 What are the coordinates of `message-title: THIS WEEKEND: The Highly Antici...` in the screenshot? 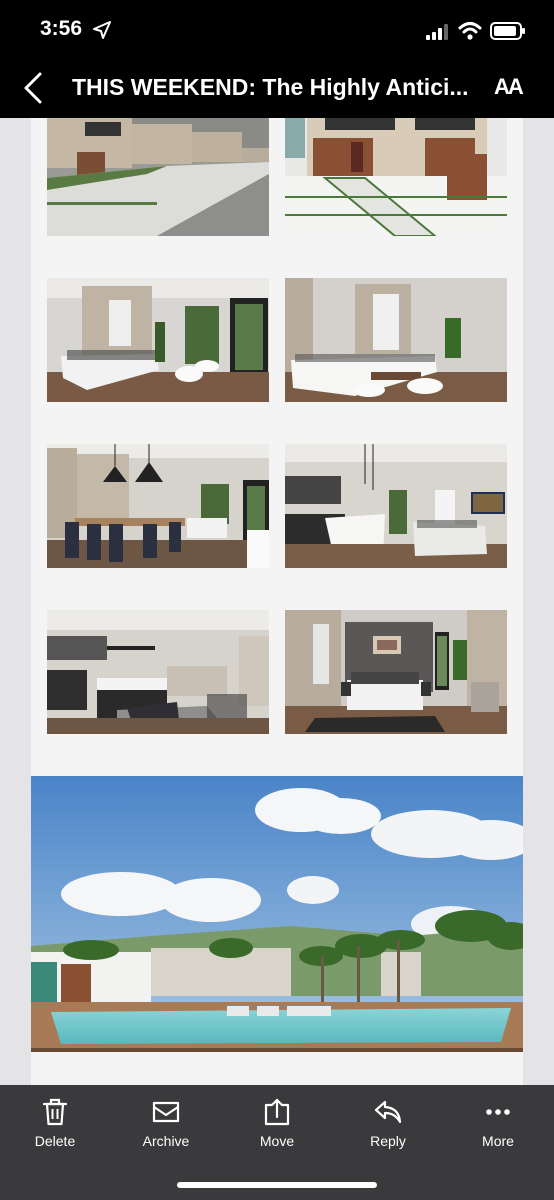 It's located at (270, 87).